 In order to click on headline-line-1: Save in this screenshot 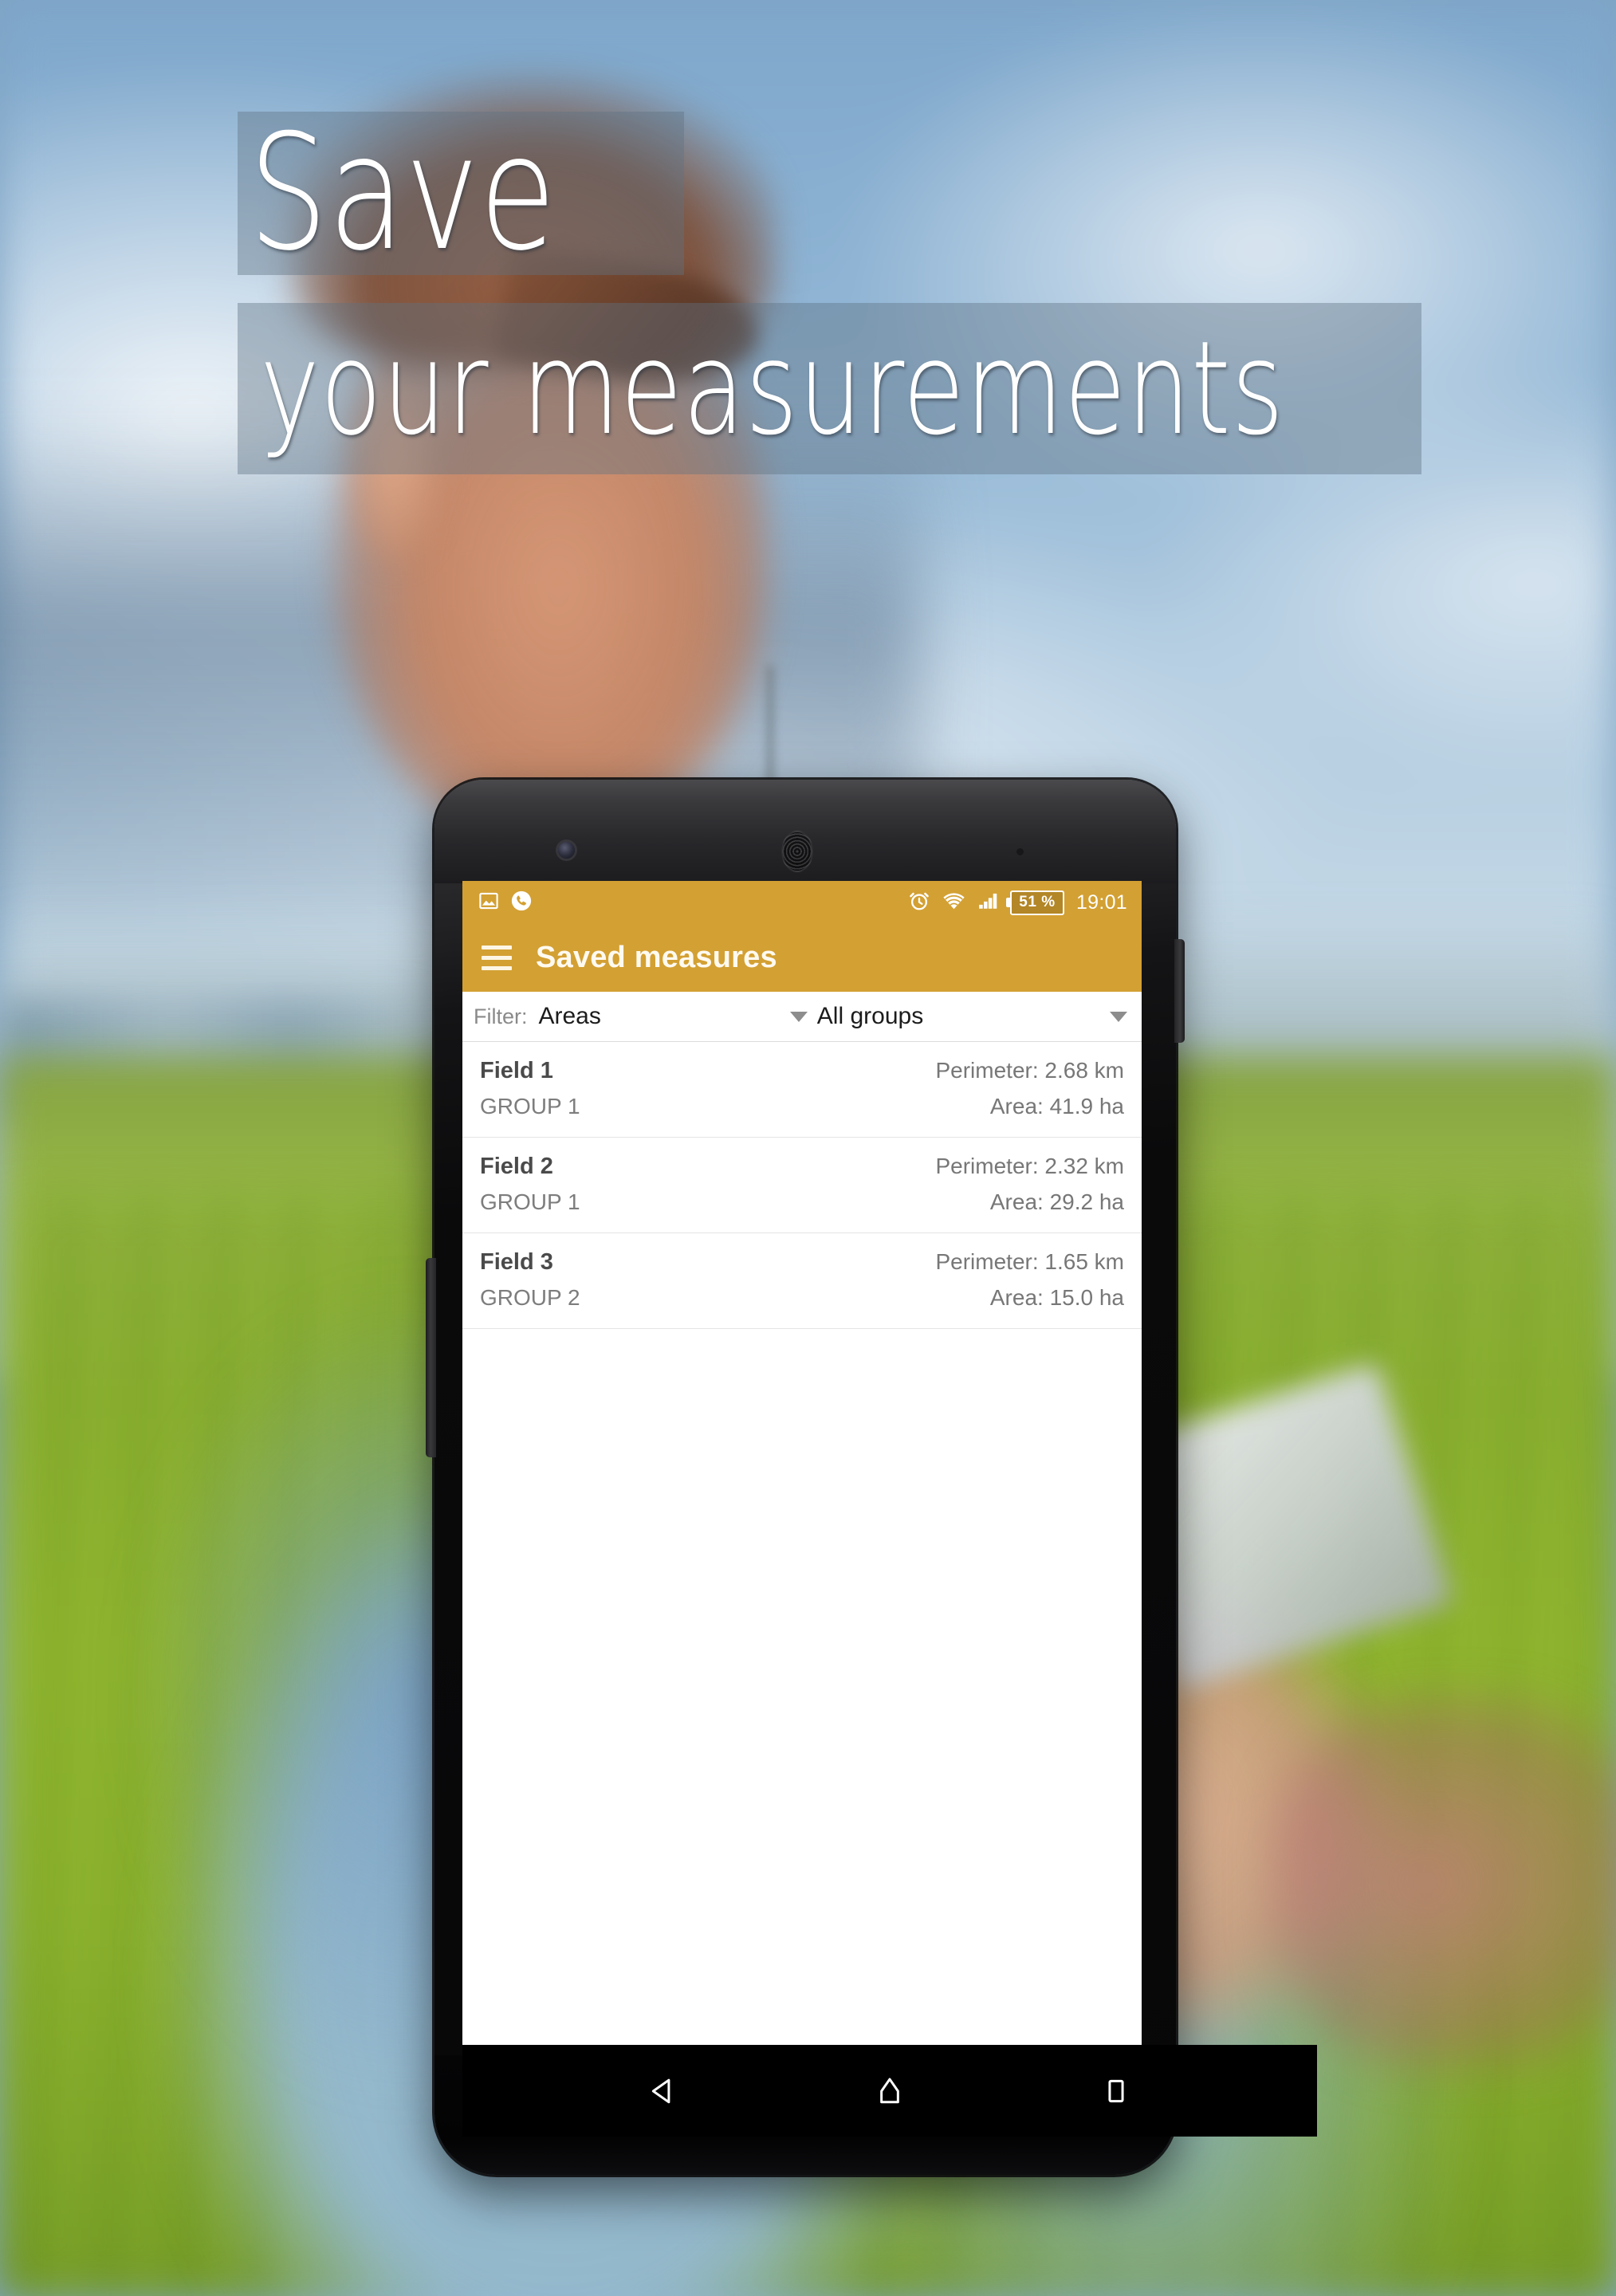, I will do `click(403, 193)`.